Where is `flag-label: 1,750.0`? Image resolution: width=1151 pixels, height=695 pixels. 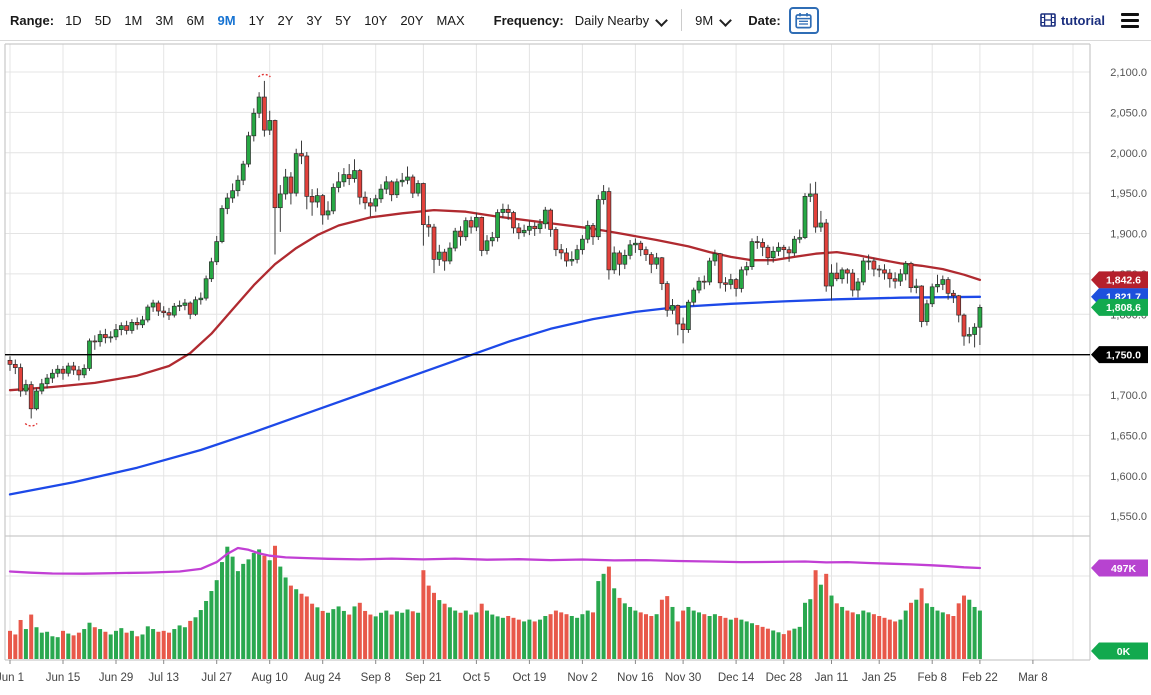
flag-label: 1,750.0 is located at coordinates (1123, 355).